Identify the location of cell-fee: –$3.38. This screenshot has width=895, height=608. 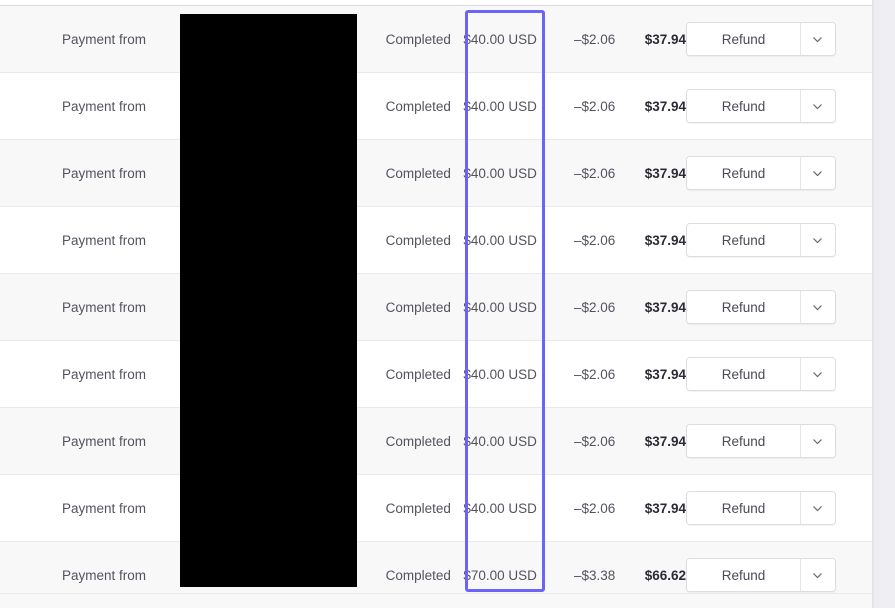
(594, 575).